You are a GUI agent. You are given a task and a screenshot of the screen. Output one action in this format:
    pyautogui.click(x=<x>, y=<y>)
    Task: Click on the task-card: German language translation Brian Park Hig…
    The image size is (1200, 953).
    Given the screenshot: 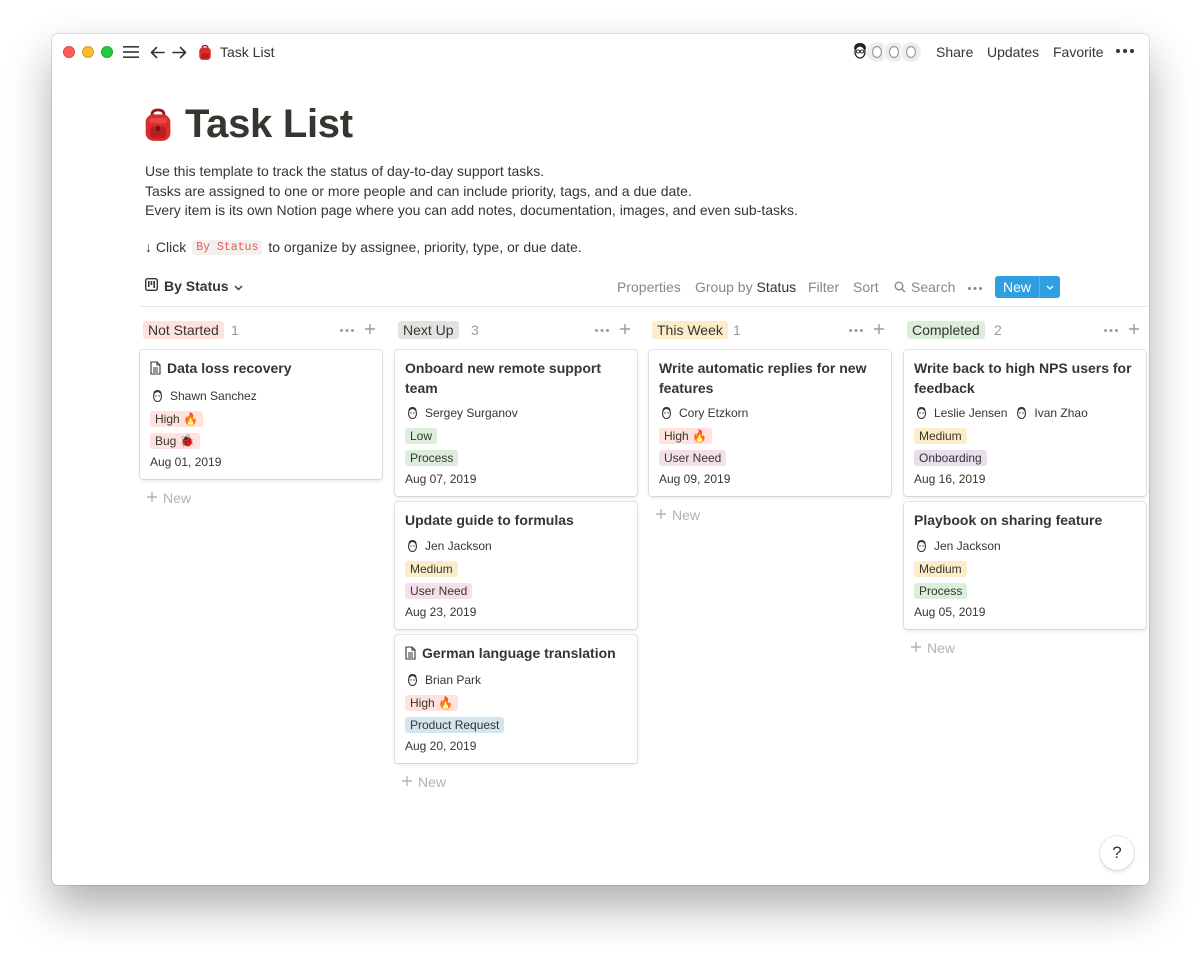 What is the action you would take?
    pyautogui.click(x=516, y=698)
    